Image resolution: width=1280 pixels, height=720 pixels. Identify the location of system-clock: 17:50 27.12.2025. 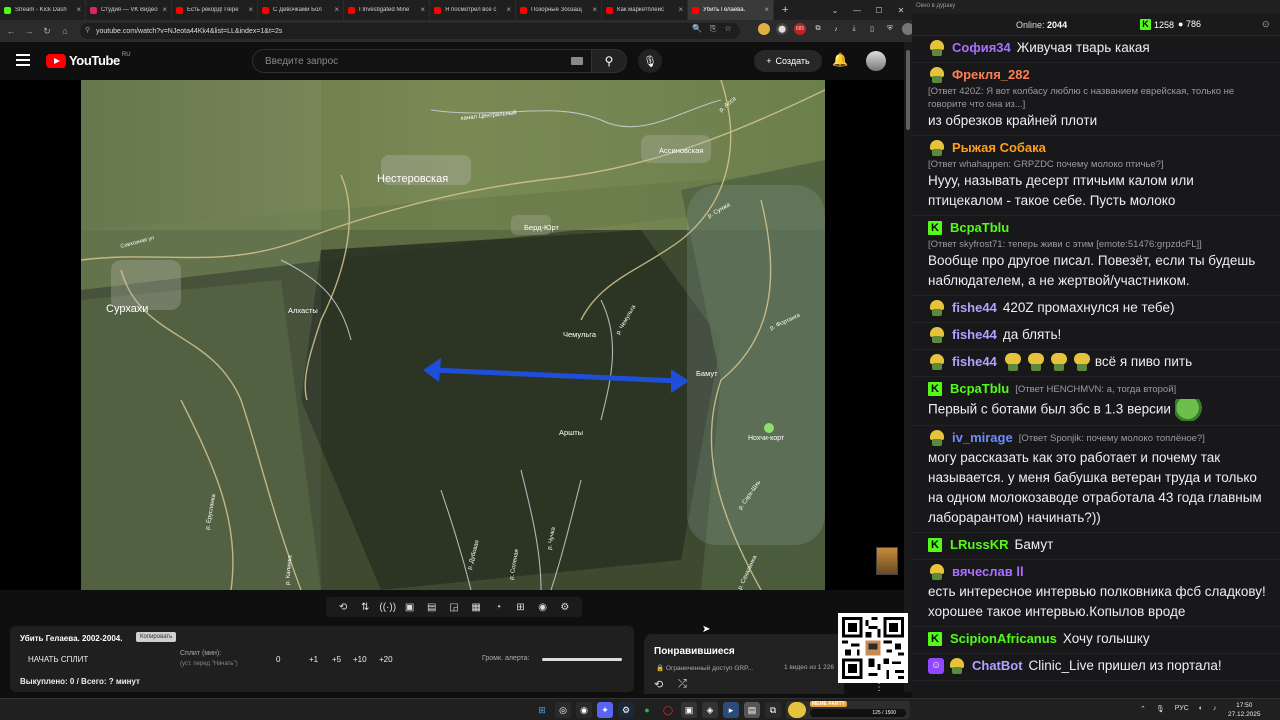
(1244, 710).